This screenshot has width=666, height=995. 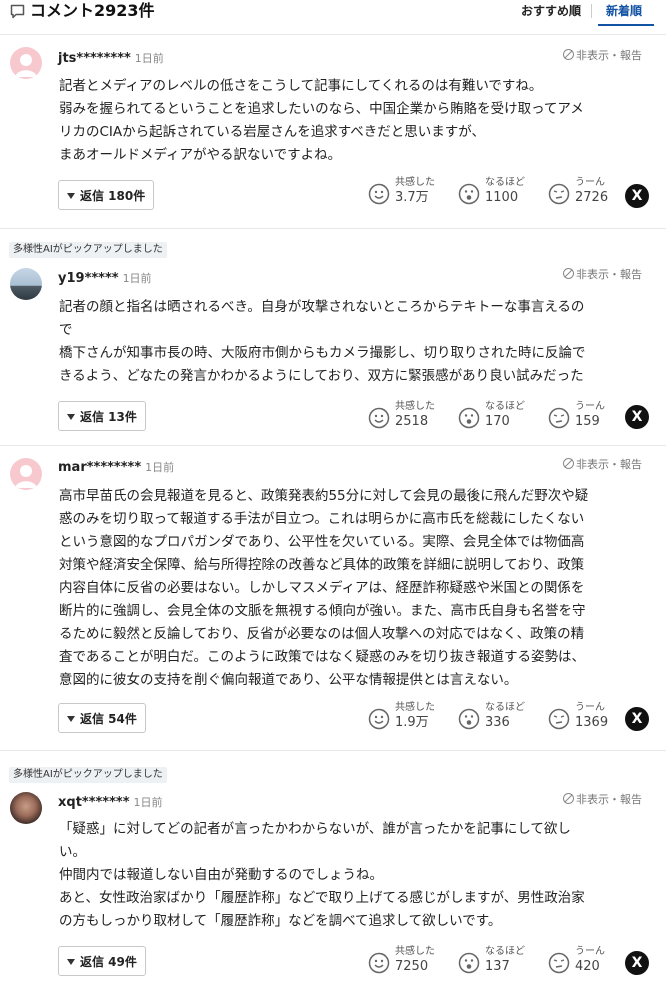 What do you see at coordinates (102, 718) in the screenshot?
I see `replies-button: 返信 54件` at bounding box center [102, 718].